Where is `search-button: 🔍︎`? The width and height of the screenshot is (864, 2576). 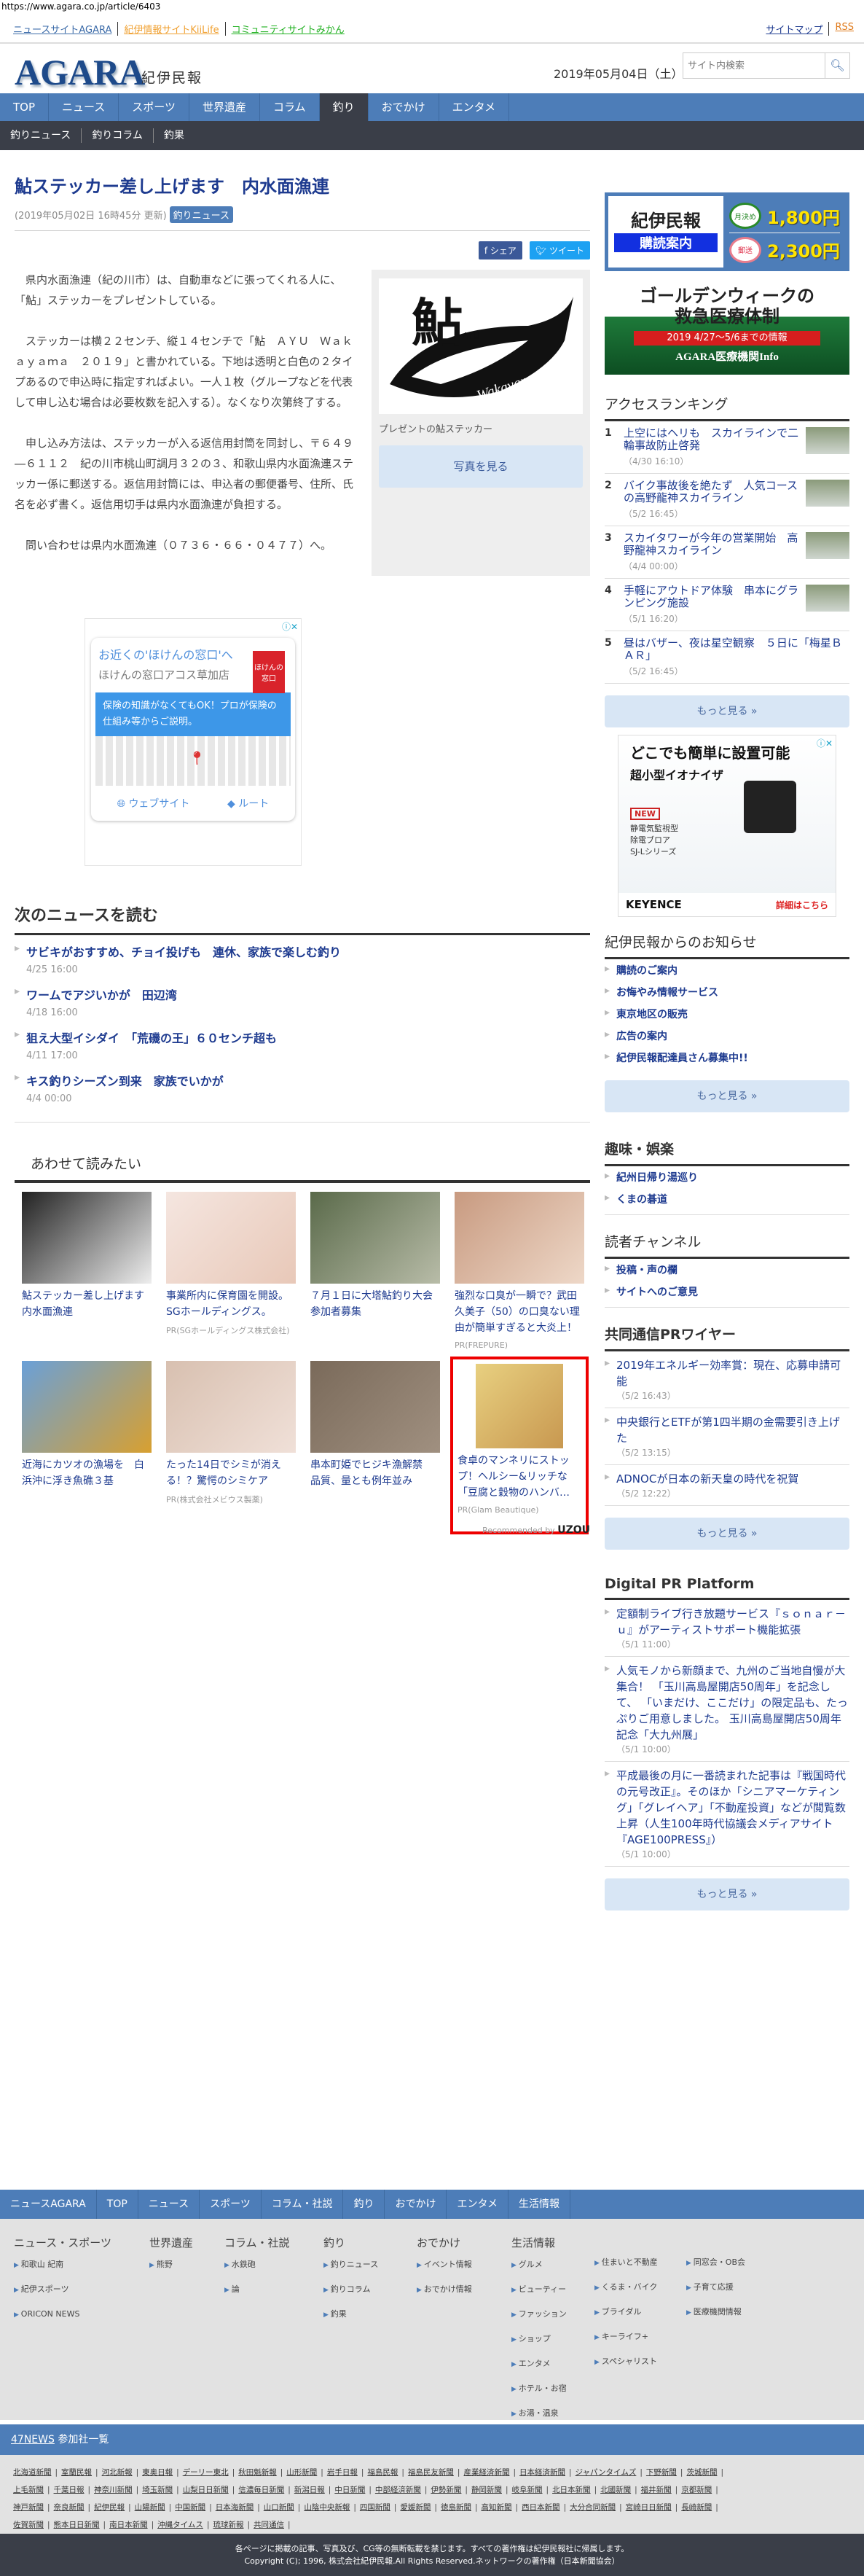
search-button: 🔍︎ is located at coordinates (837, 65).